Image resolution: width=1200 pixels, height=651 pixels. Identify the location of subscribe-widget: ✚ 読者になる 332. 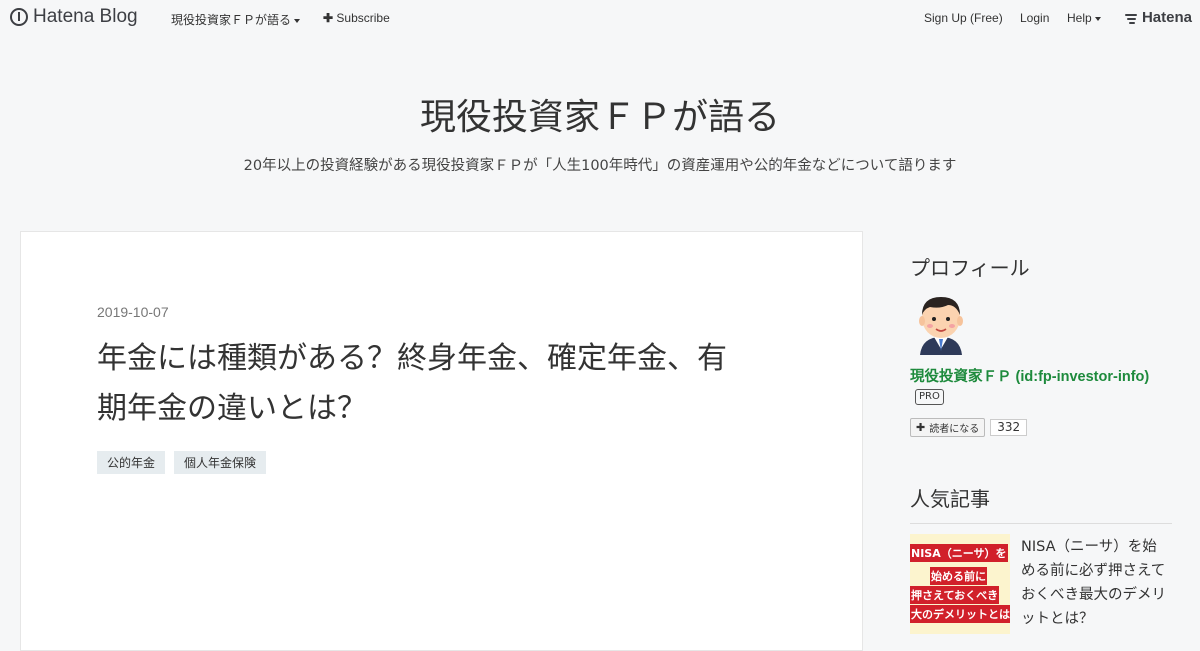
(969, 427).